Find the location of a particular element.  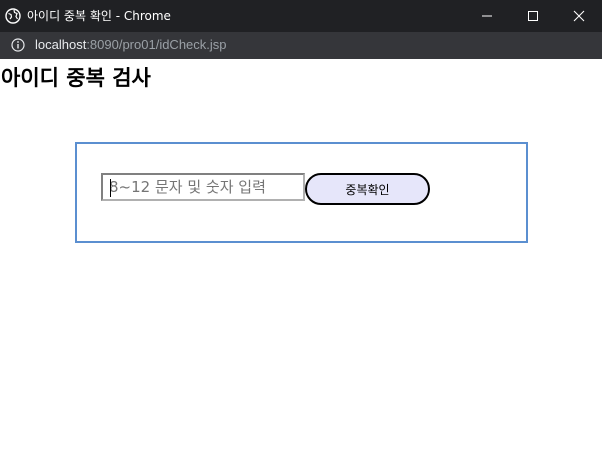

url-text: localhost:8090/pro01/idCheck.jsp is located at coordinates (131, 45).